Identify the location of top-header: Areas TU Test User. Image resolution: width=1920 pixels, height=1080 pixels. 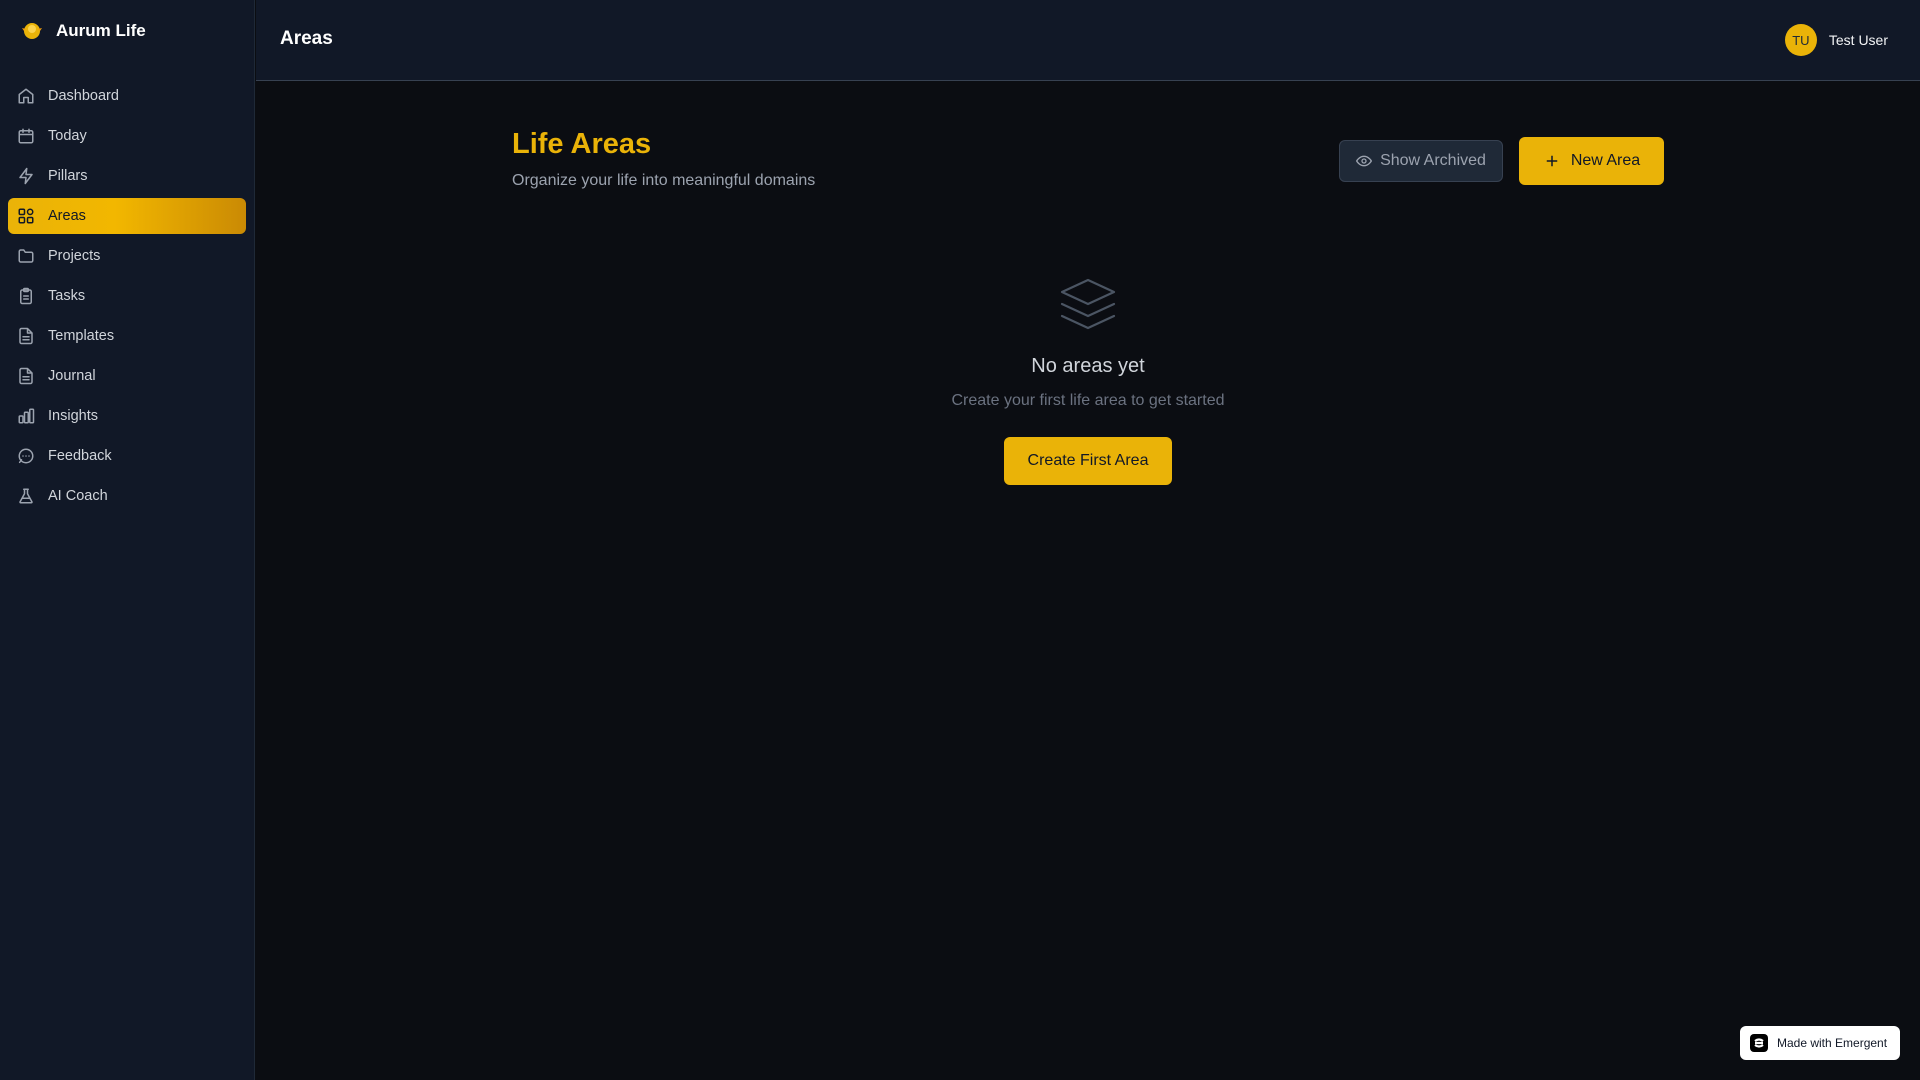
(1088, 40).